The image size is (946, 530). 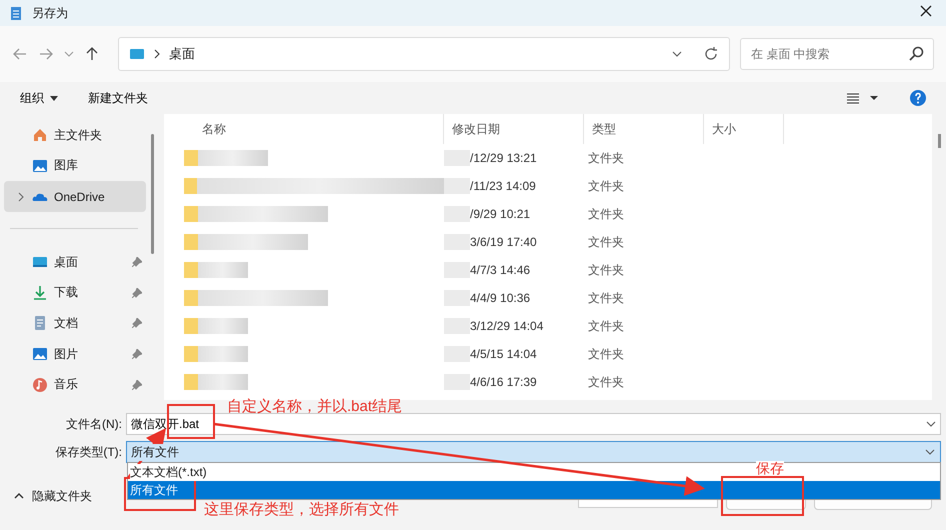 What do you see at coordinates (500, 270) in the screenshot?
I see `date-cell: 4/7/3 14:46` at bounding box center [500, 270].